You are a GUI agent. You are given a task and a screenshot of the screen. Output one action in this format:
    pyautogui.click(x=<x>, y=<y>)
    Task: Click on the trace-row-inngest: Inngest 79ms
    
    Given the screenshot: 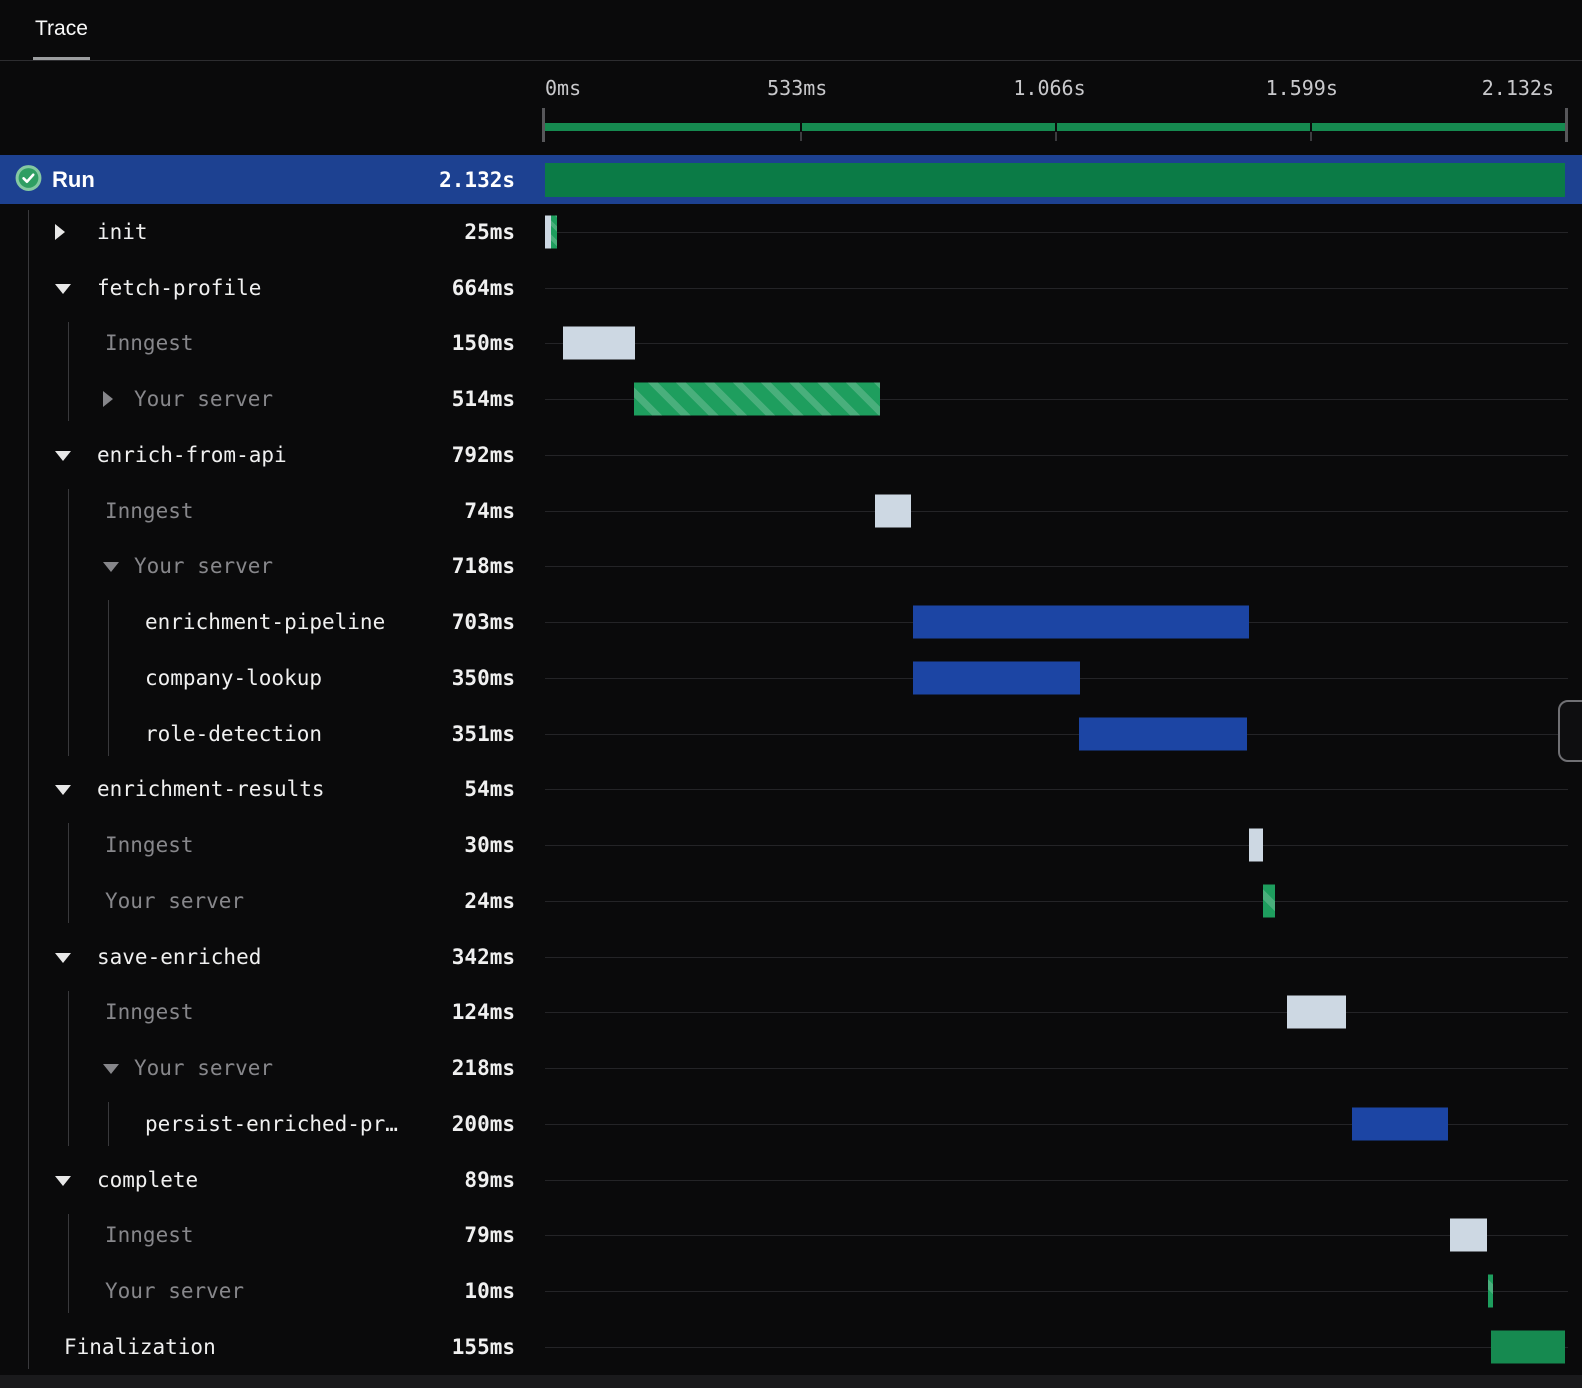 What is the action you would take?
    pyautogui.click(x=791, y=1236)
    